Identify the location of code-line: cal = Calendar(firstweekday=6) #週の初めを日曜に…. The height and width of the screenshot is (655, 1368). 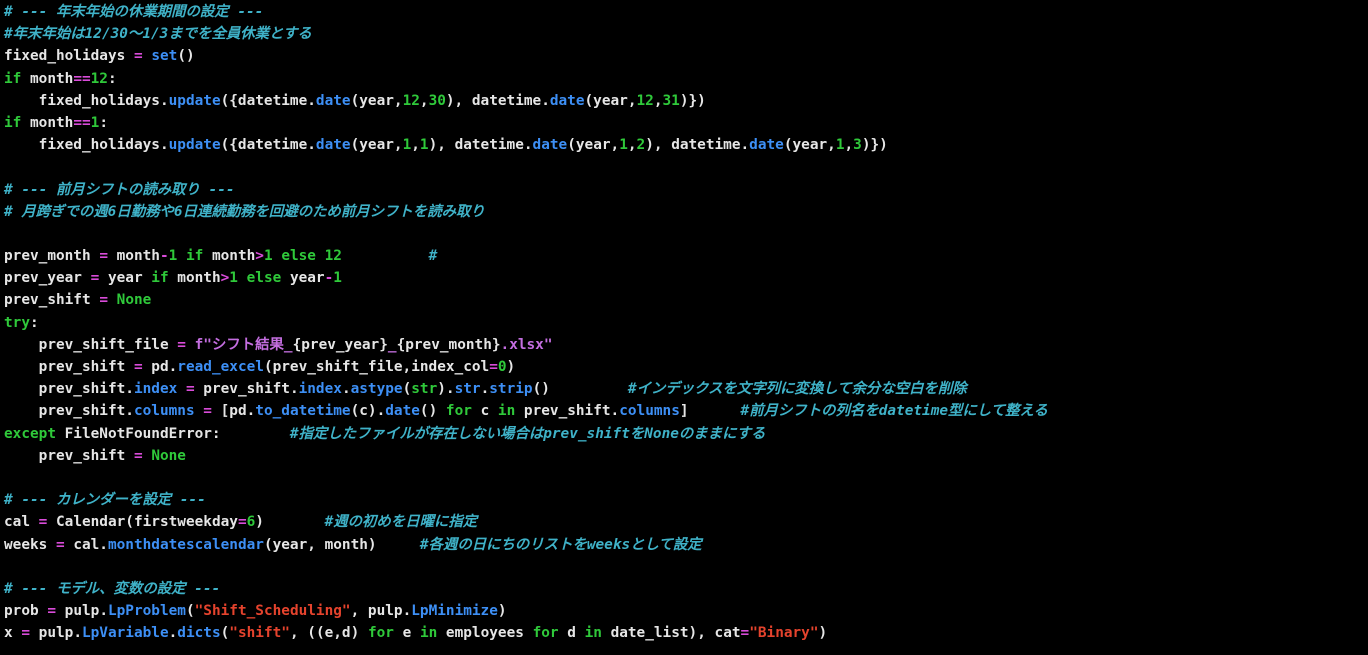
(526, 522).